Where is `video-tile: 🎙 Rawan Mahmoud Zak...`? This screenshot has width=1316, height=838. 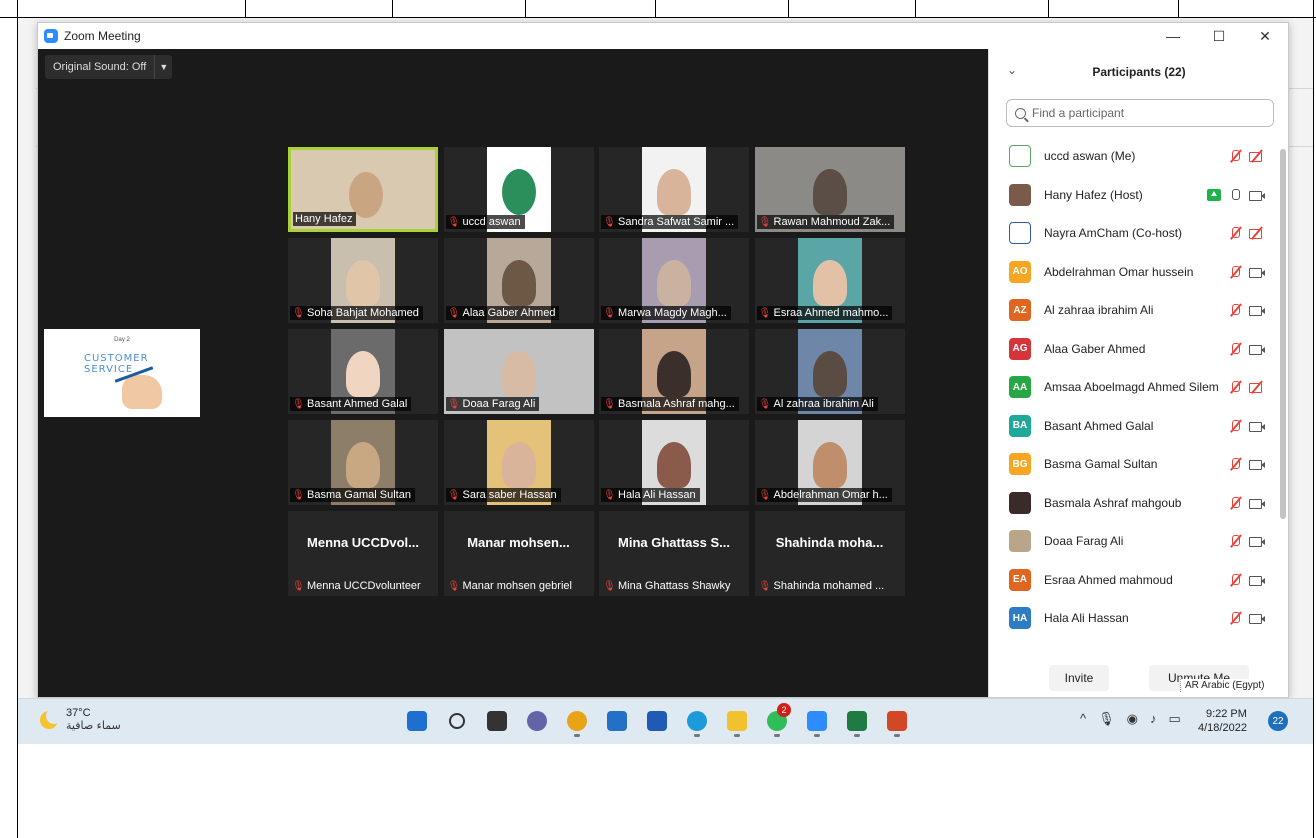 video-tile: 🎙 Rawan Mahmoud Zak... is located at coordinates (829, 189).